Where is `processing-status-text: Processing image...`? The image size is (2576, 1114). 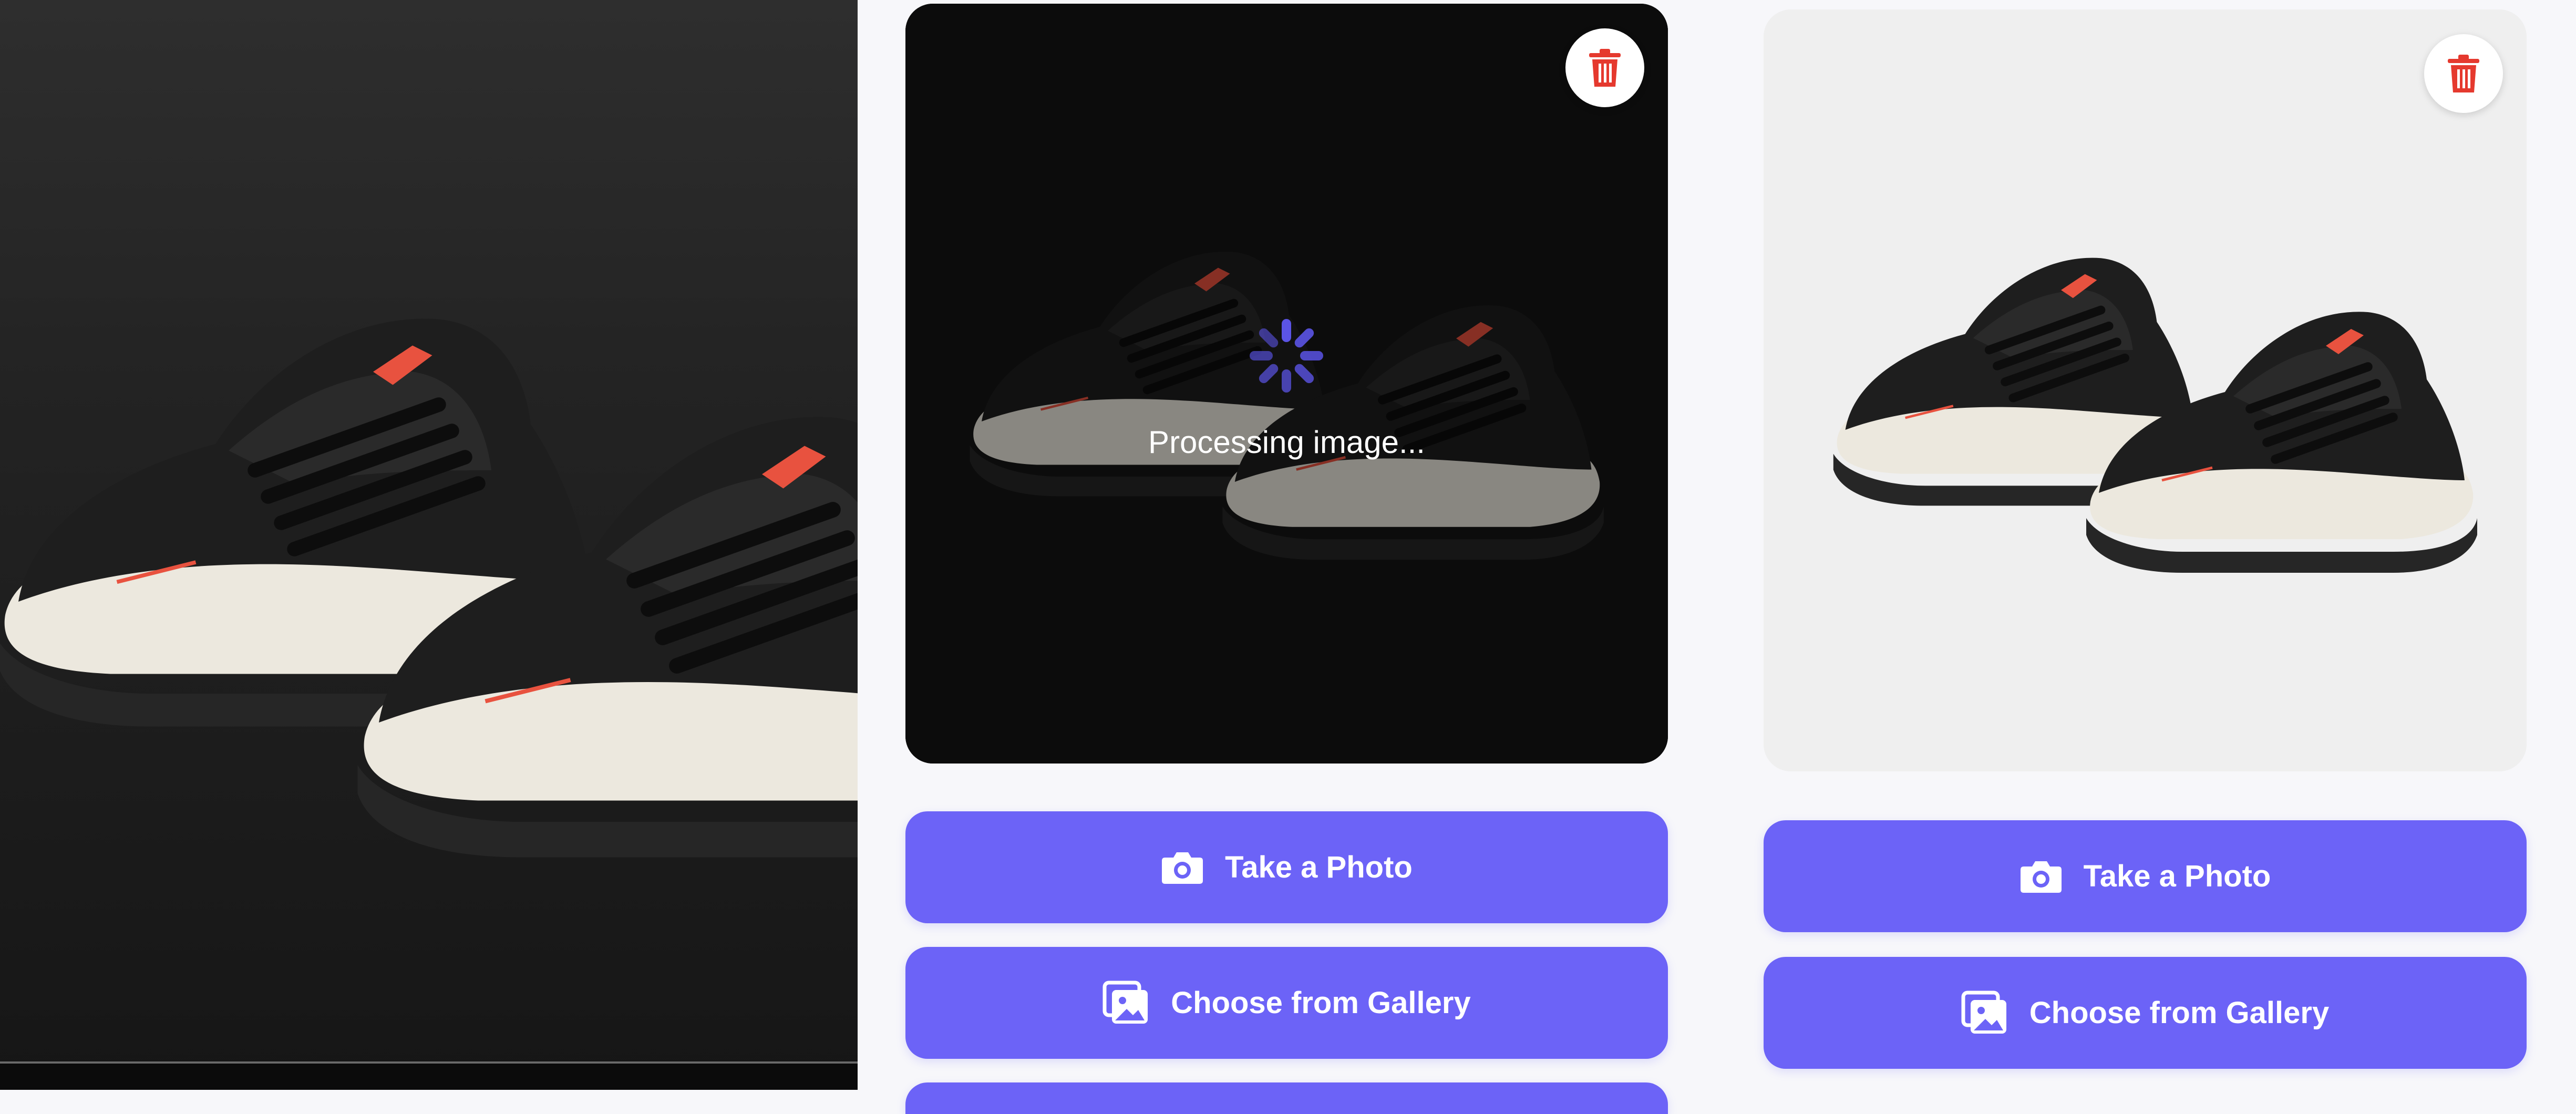
processing-status-text: Processing image... is located at coordinates (1286, 443).